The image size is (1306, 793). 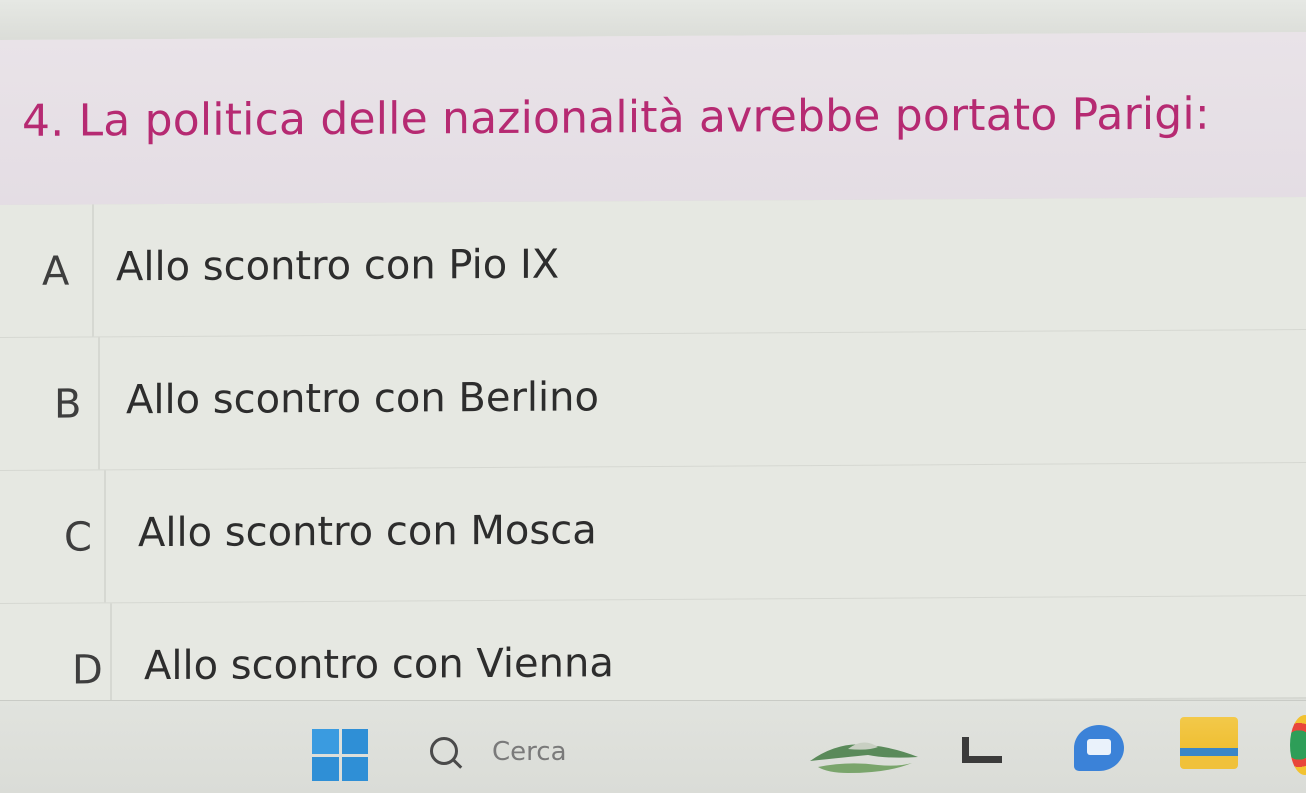 I want to click on taskbar: Cerca, so click(x=653, y=746).